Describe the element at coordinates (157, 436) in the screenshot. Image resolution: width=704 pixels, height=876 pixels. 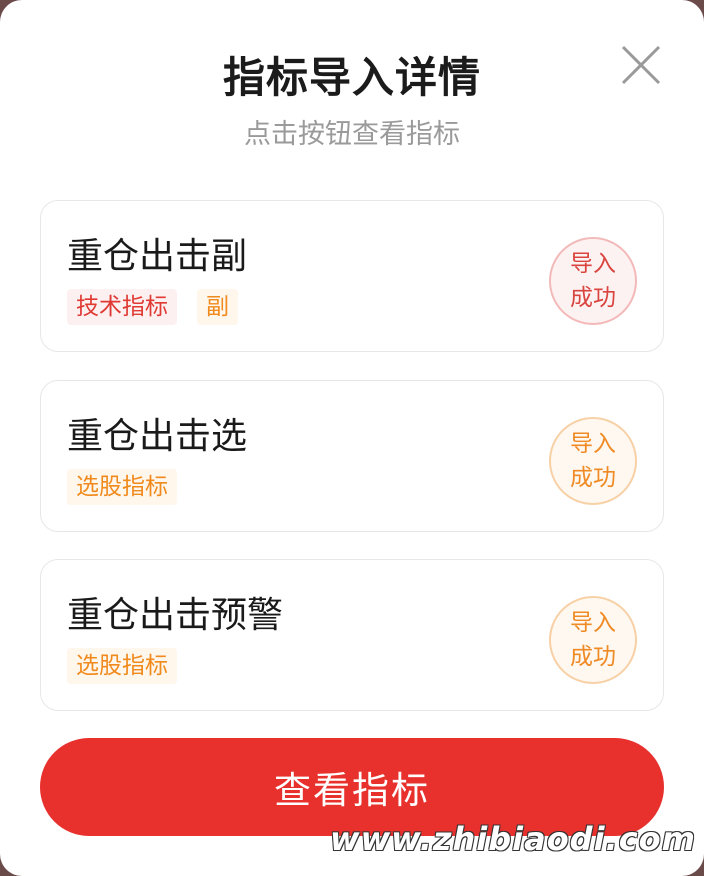
I see `indicator-name: 重仓出击选` at that location.